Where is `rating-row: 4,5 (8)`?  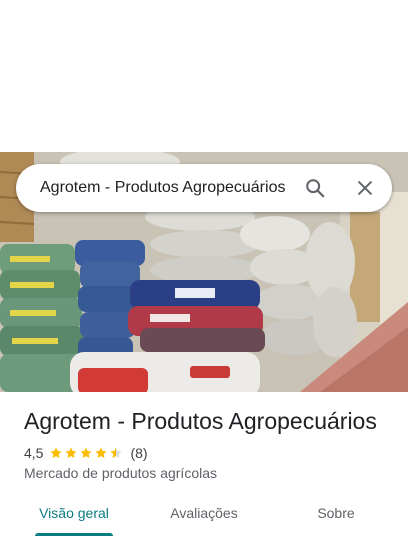
rating-row: 4,5 (8) is located at coordinates (86, 453).